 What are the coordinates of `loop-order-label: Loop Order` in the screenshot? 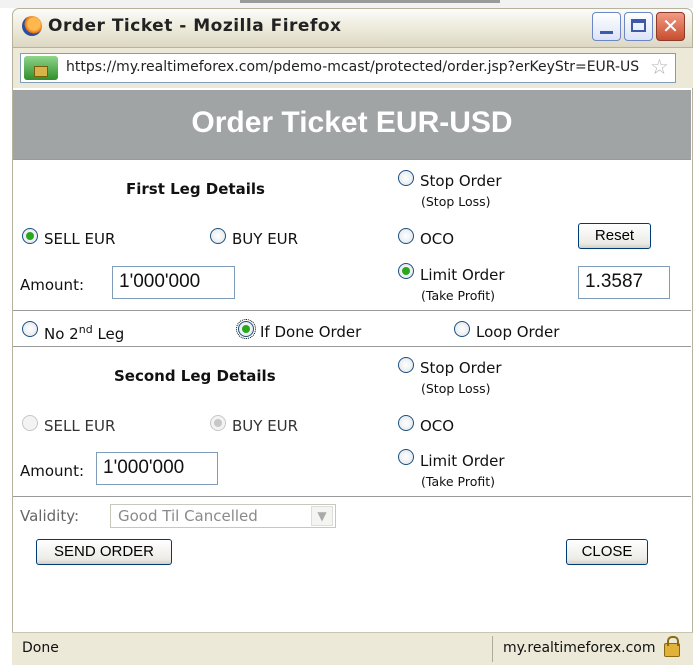 It's located at (518, 332).